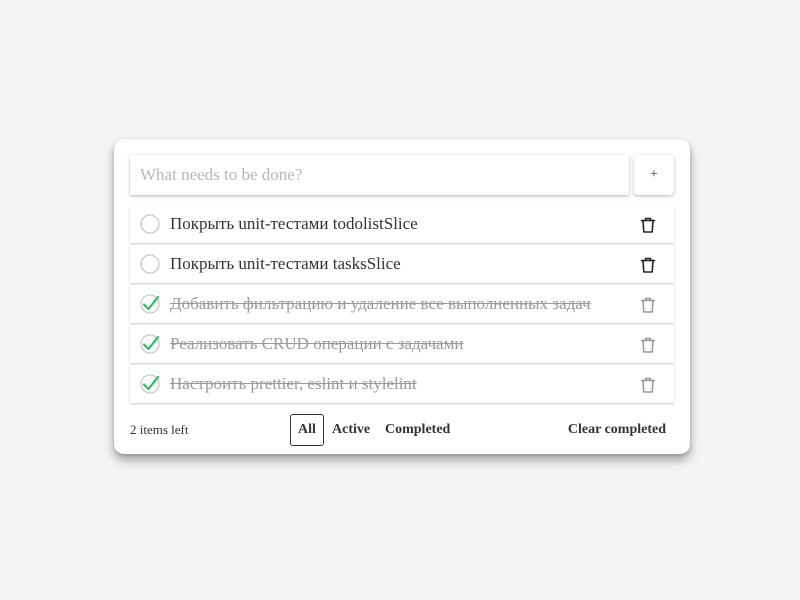  I want to click on new-todo-input, so click(379, 175).